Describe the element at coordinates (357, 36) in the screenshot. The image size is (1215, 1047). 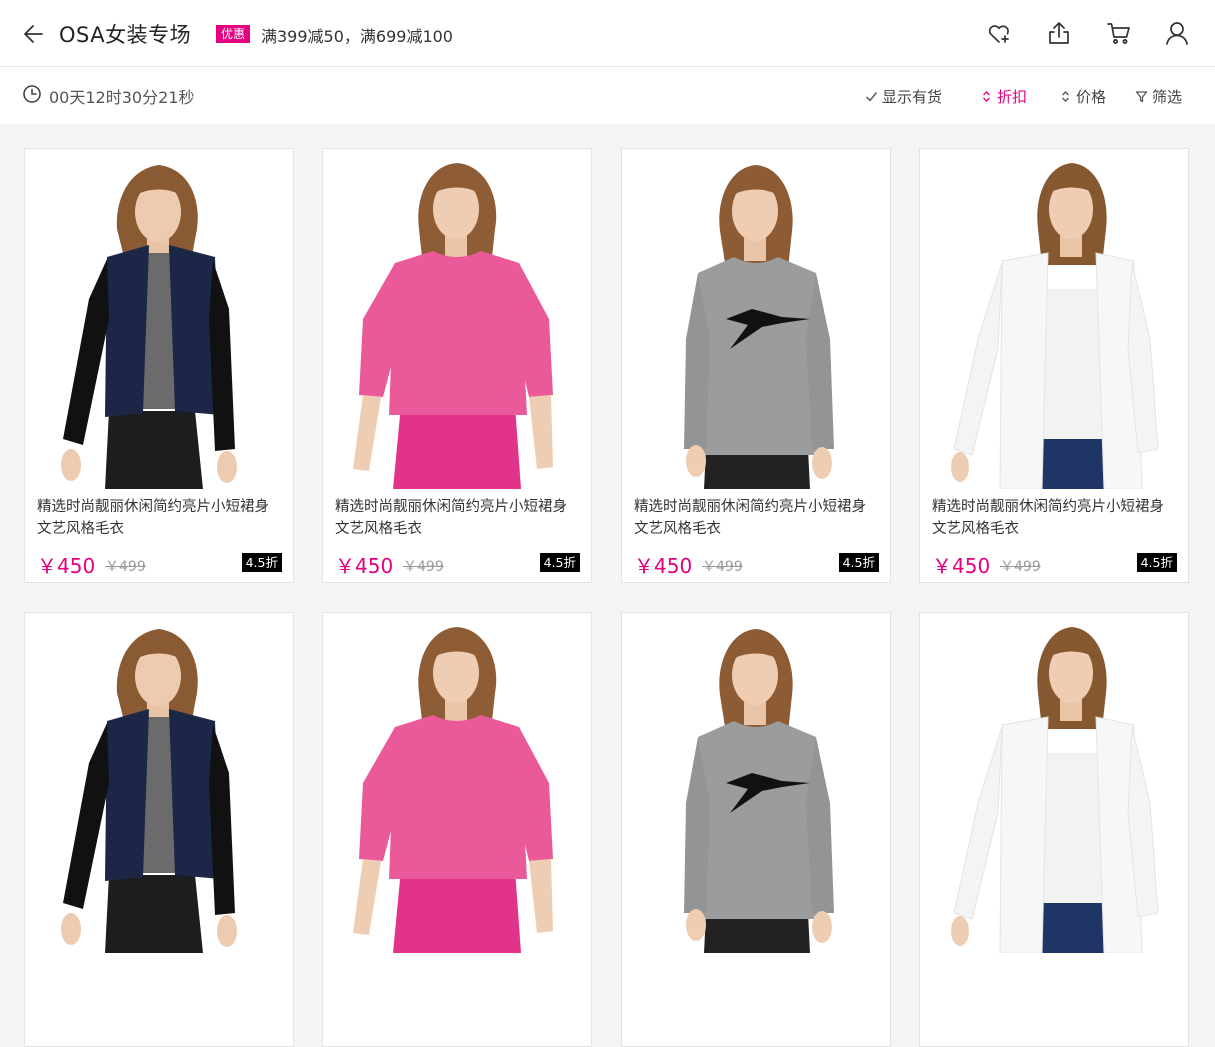
I see `promo-text: 满399减50，满699减100` at that location.